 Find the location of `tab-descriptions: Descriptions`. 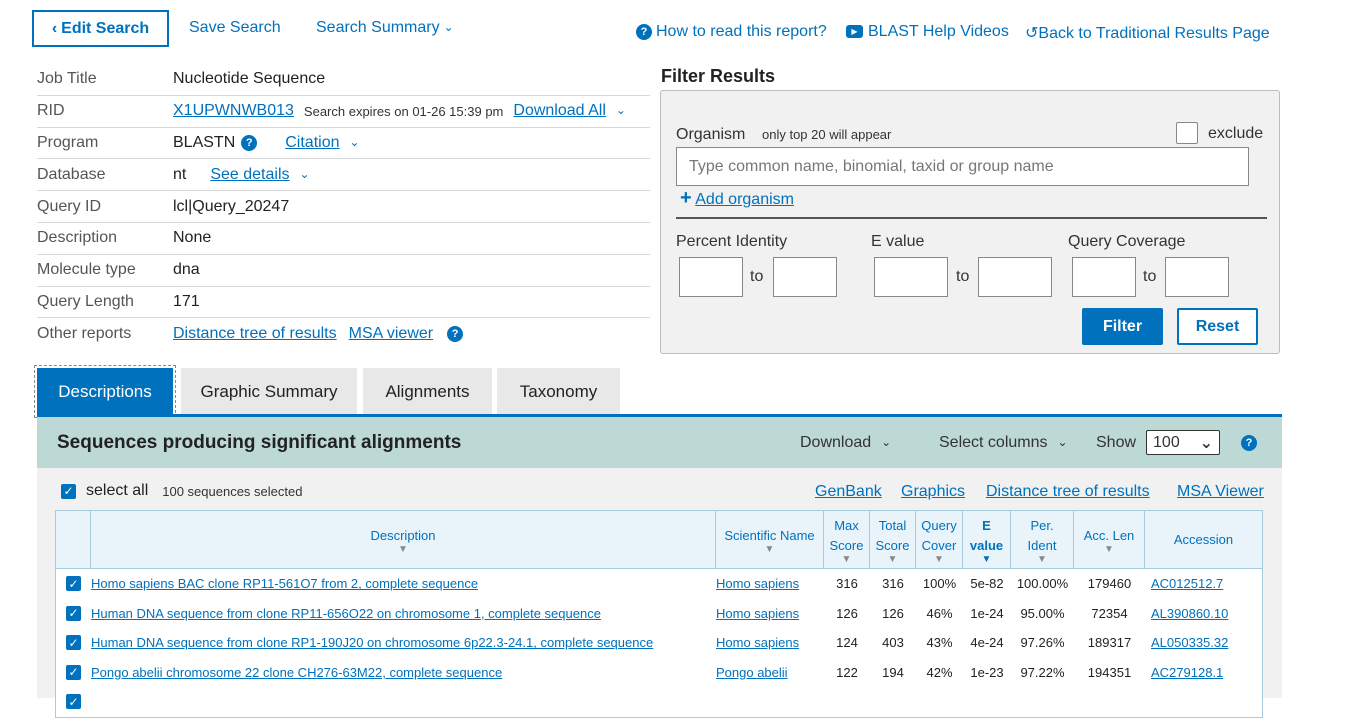

tab-descriptions: Descriptions is located at coordinates (105, 391).